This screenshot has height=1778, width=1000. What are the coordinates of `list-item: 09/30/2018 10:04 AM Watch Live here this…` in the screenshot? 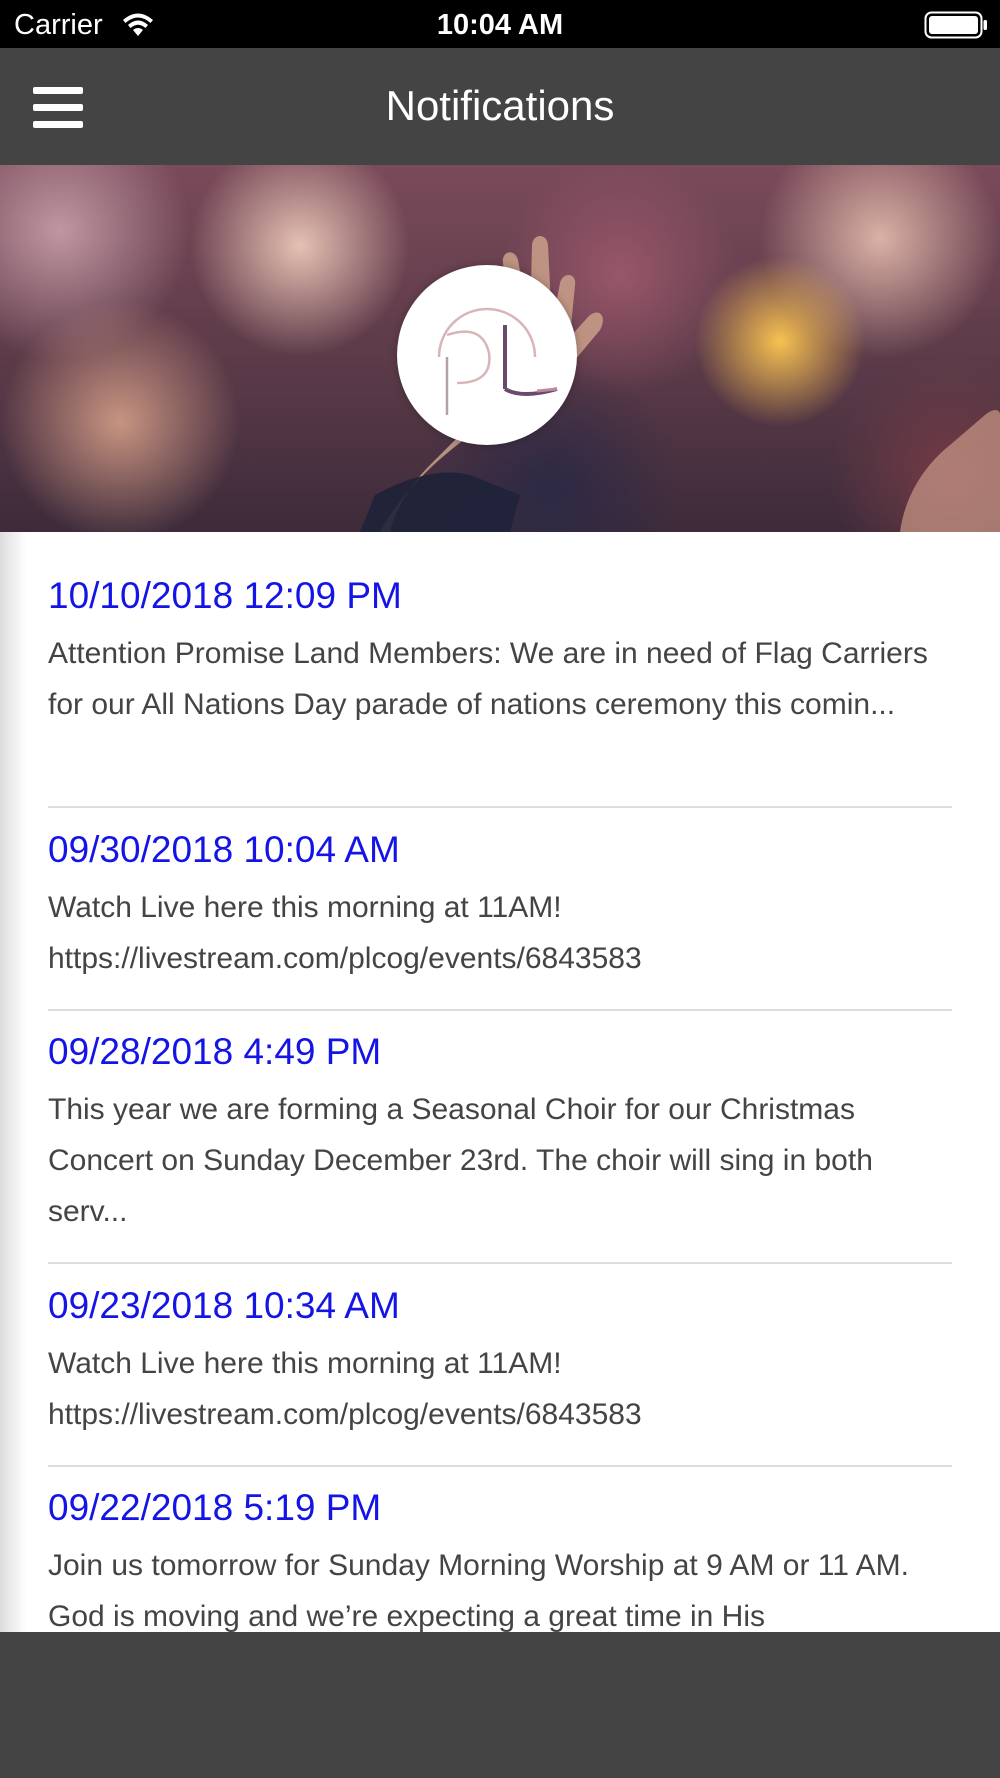 It's located at (500, 906).